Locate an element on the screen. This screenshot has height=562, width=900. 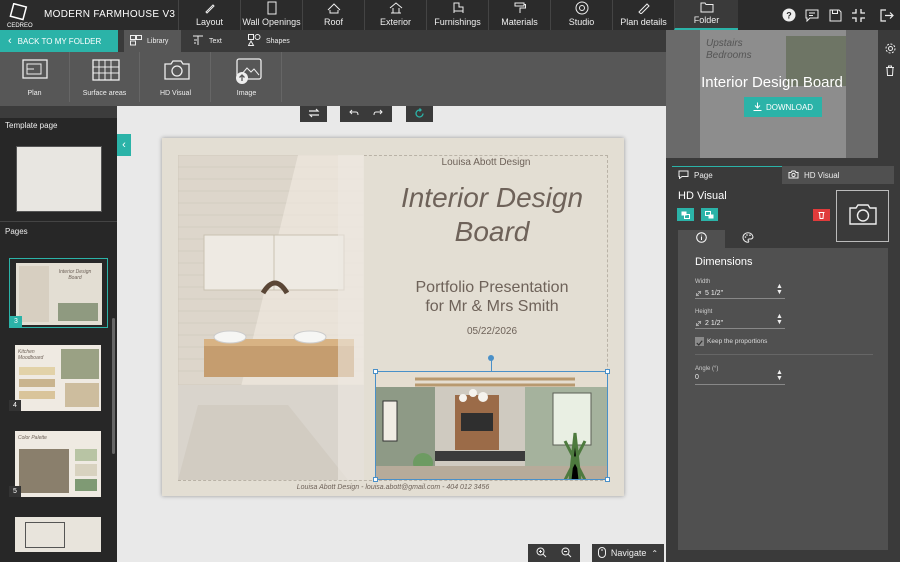
keep-proportions-checkbox is located at coordinates (699, 341).